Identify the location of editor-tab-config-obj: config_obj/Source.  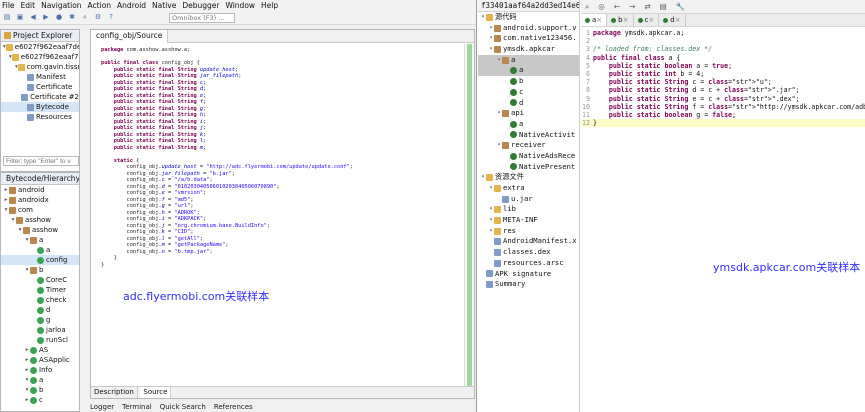
(130, 36).